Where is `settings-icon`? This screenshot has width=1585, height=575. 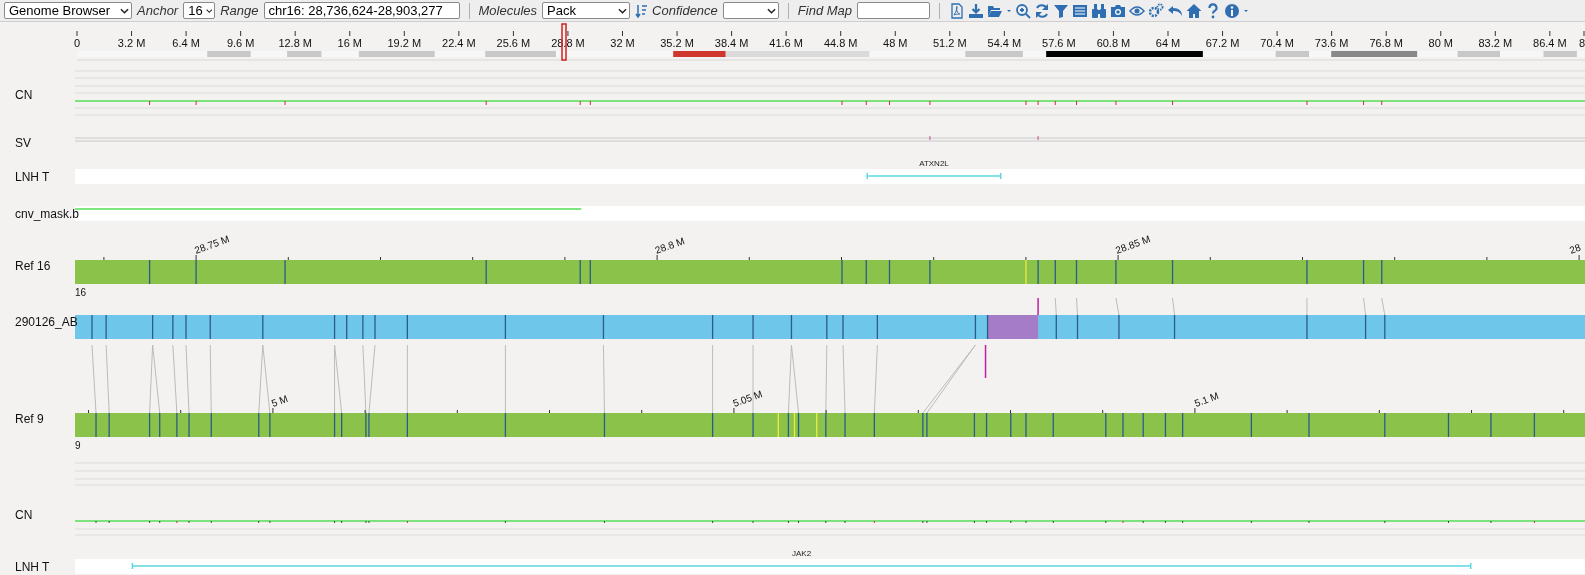 settings-icon is located at coordinates (1156, 10).